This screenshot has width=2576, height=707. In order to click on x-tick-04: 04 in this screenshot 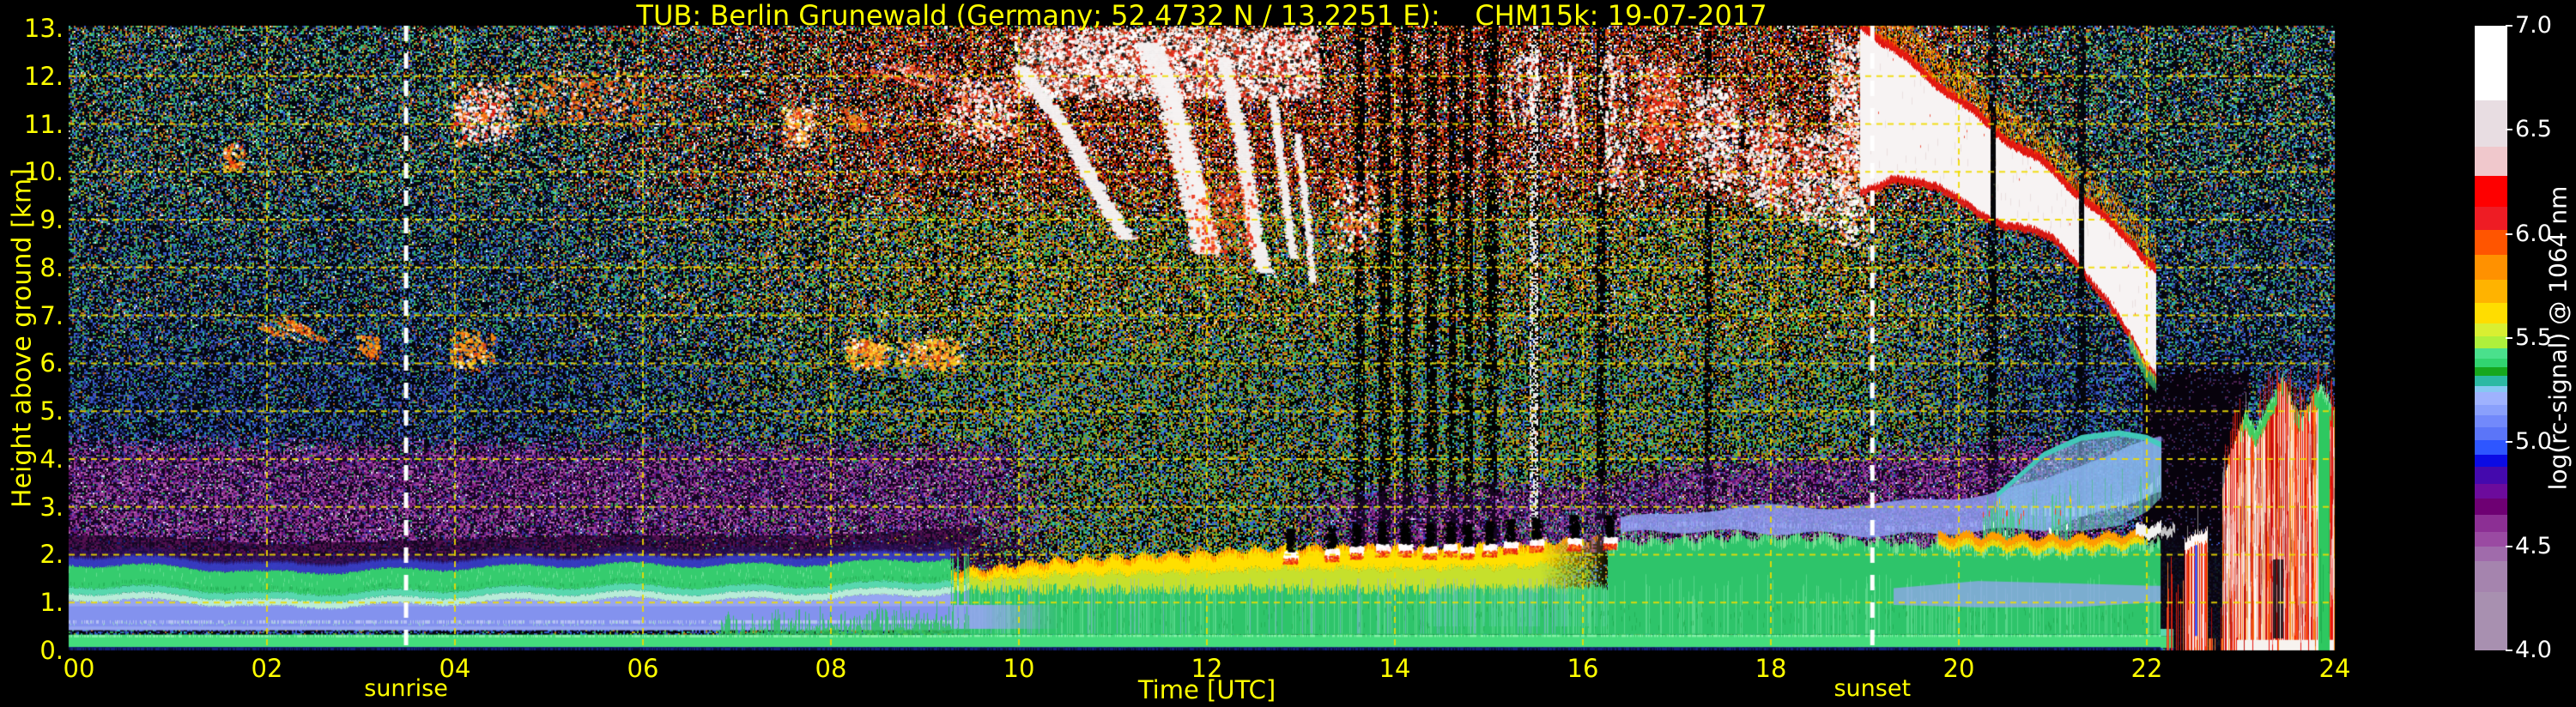, I will do `click(455, 668)`.